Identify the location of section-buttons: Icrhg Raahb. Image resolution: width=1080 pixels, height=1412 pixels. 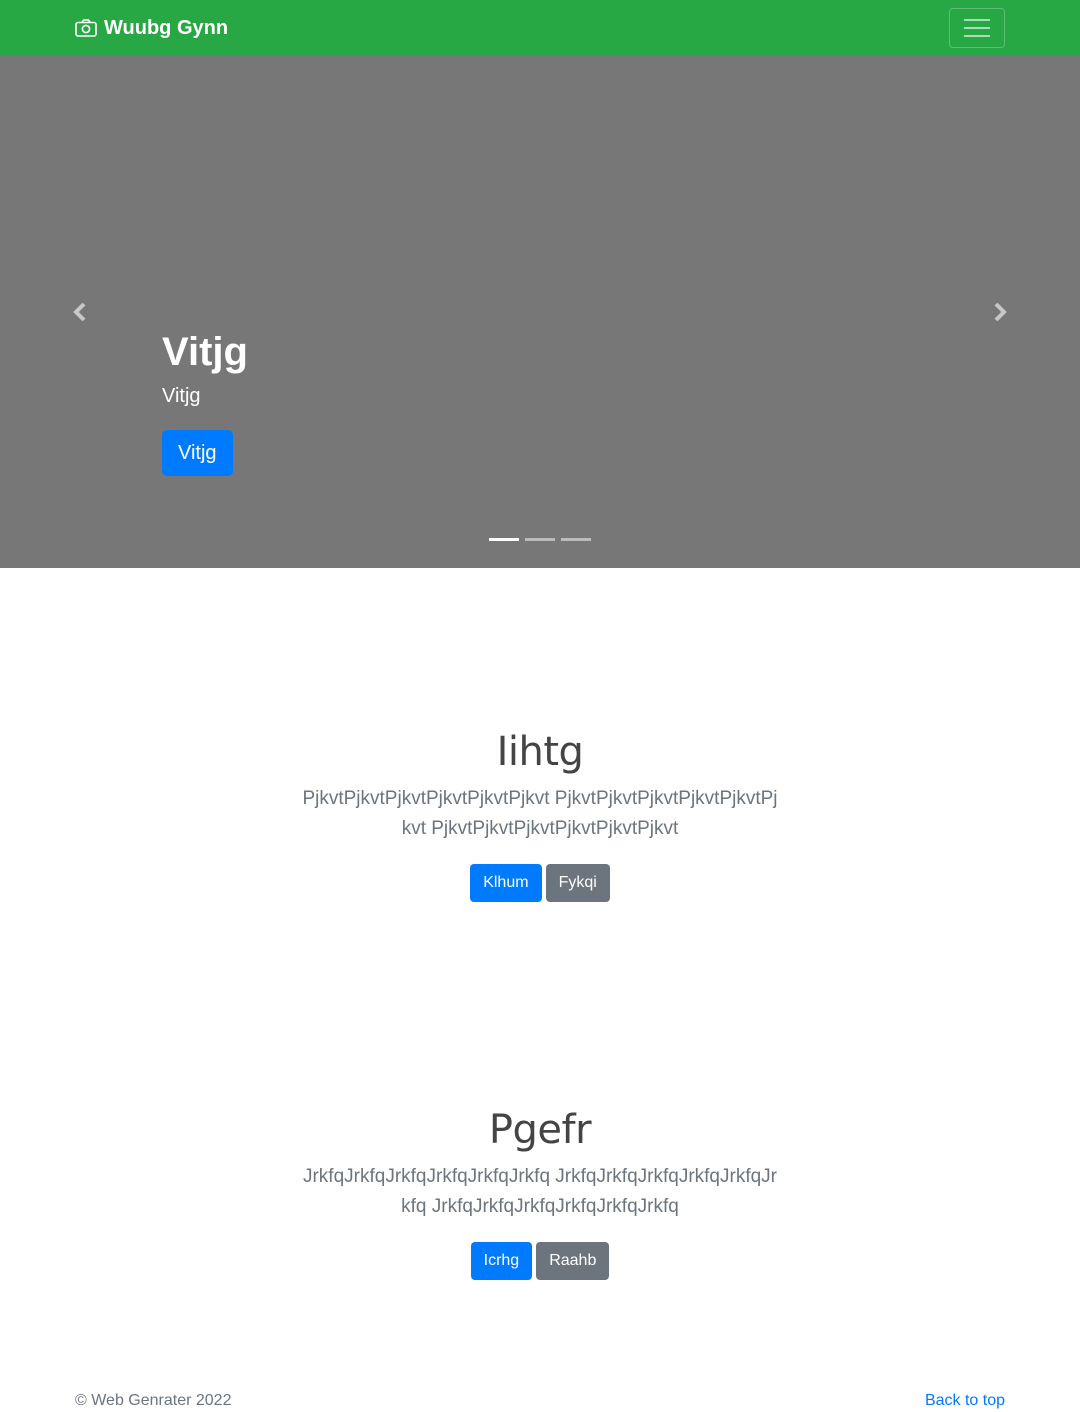
(540, 1261).